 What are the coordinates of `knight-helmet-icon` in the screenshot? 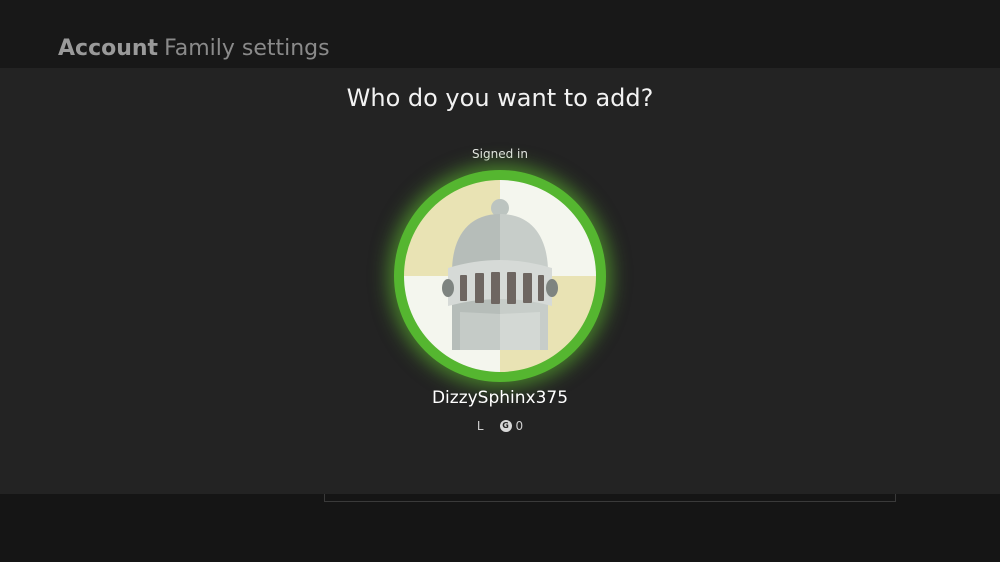 It's located at (500, 276).